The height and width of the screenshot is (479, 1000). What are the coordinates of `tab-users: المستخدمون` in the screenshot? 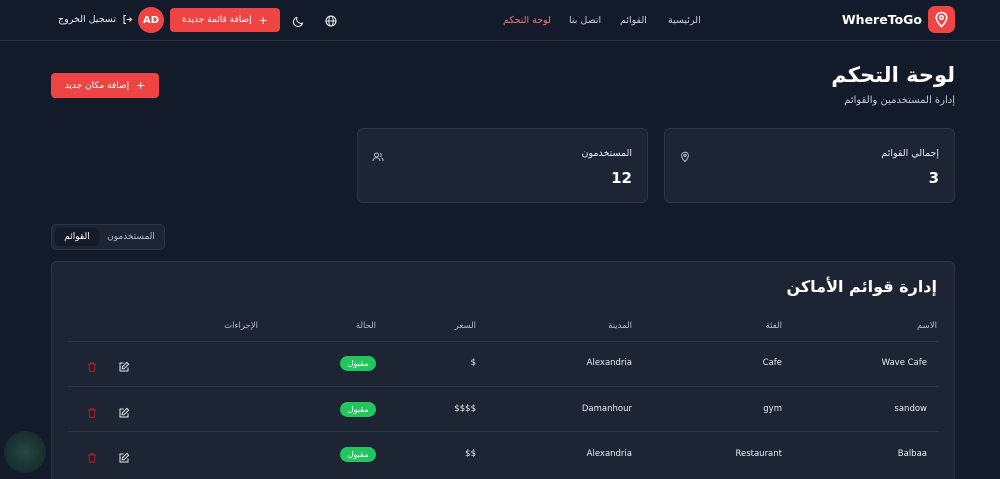 It's located at (131, 237).